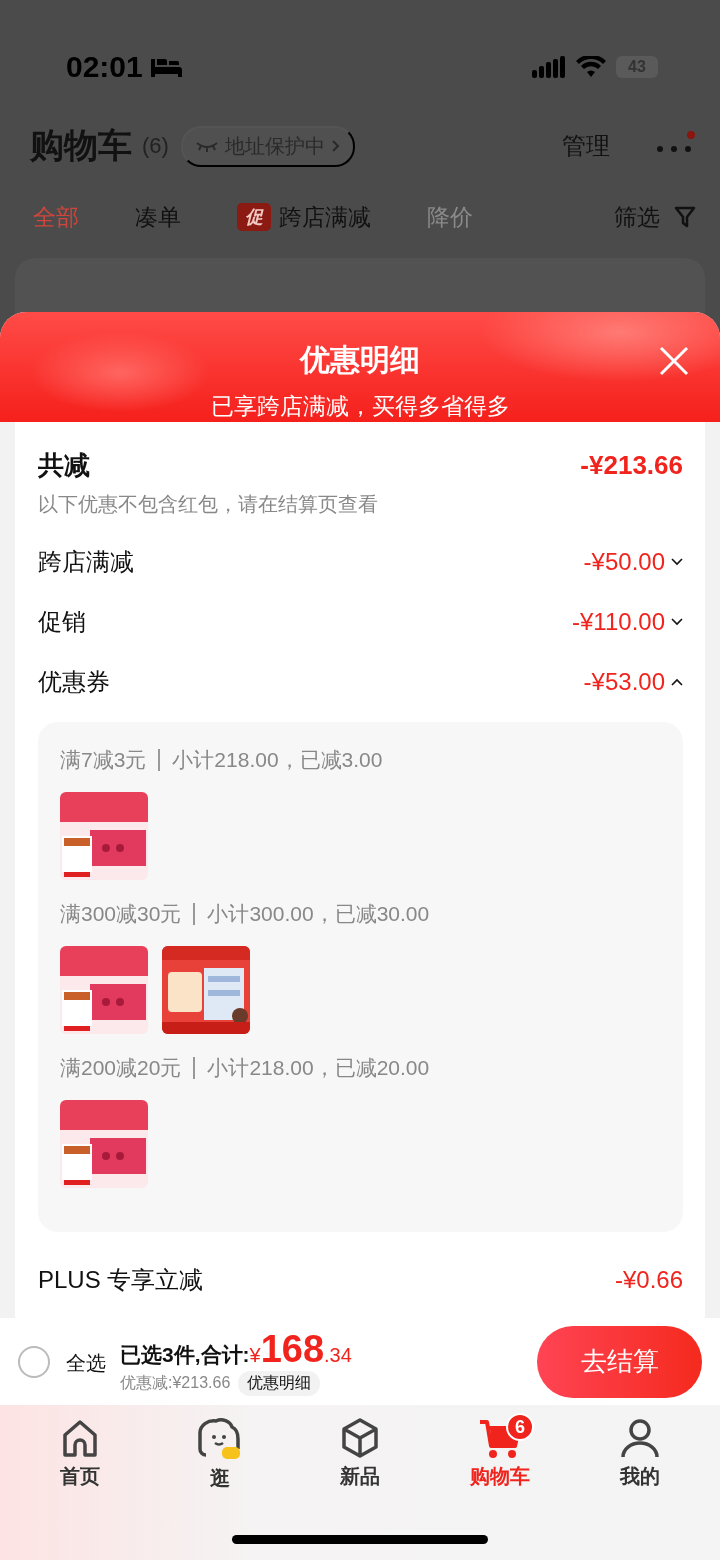 This screenshot has height=1560, width=720. What do you see at coordinates (279, 1383) in the screenshot?
I see `discount-details-button: 优惠明细` at bounding box center [279, 1383].